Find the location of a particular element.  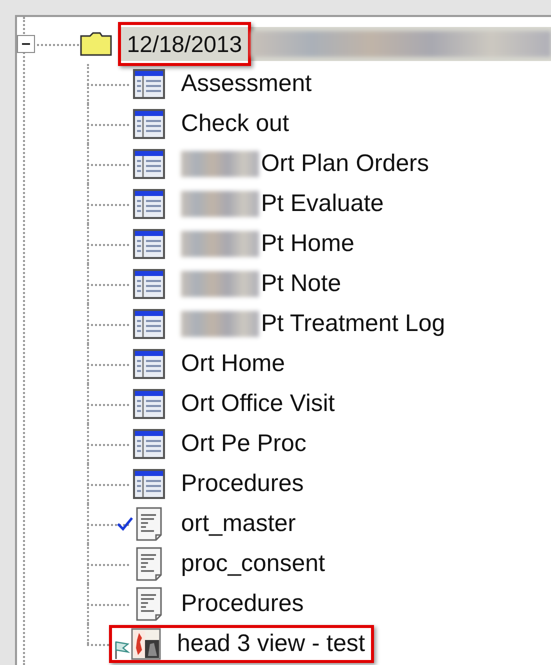

tree-item-label: head 3 view - test is located at coordinates (271, 644).